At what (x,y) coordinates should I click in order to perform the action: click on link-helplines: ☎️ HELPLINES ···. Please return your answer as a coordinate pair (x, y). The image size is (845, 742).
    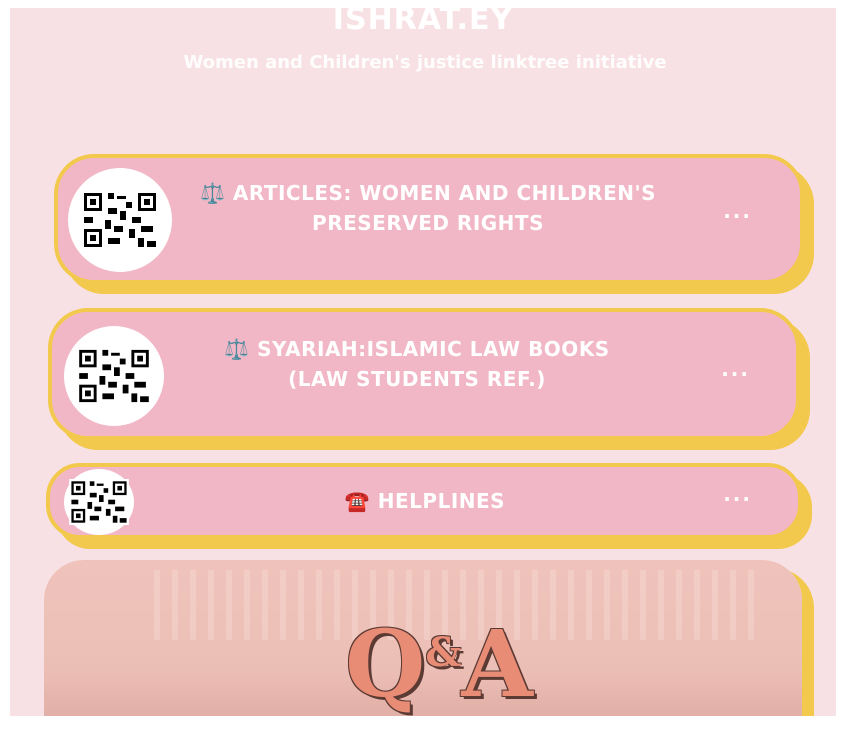
    Looking at the image, I should click on (424, 501).